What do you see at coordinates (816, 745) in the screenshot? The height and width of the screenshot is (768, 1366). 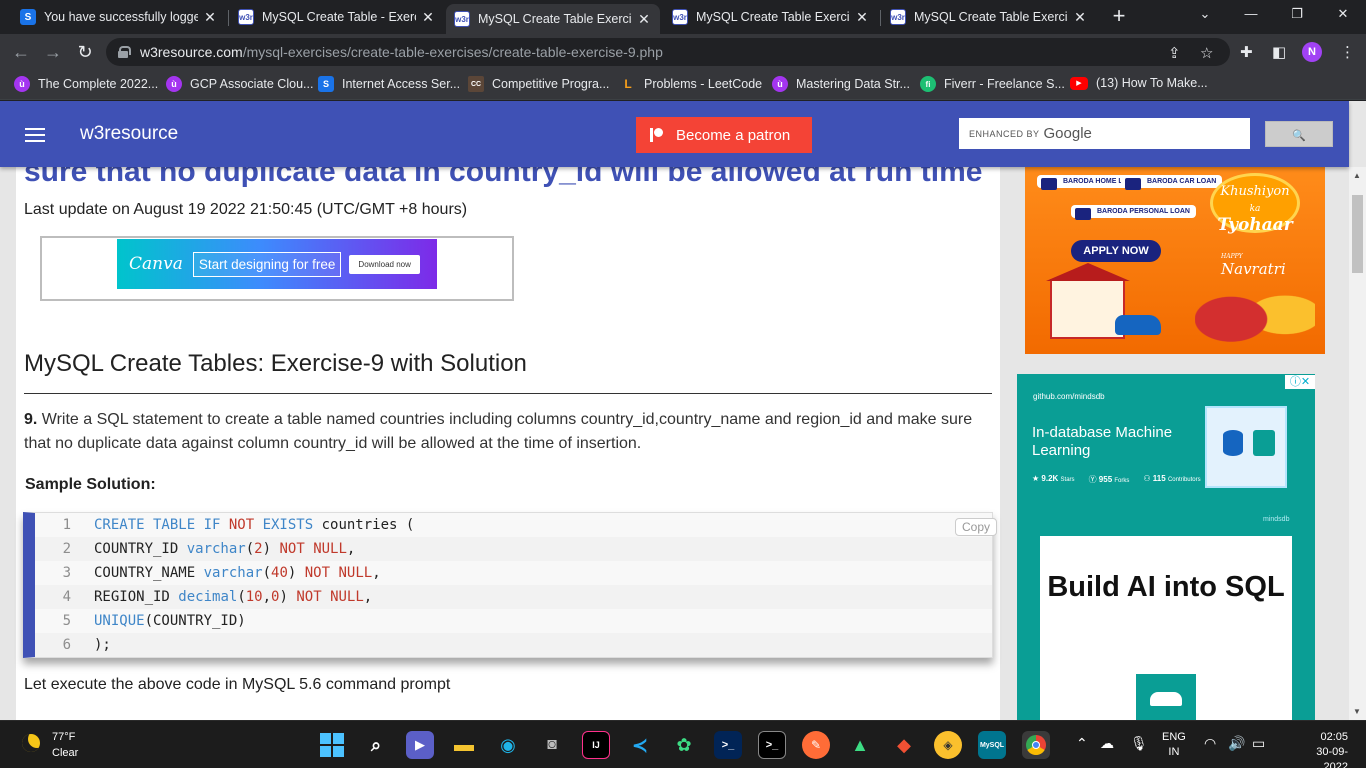 I see `postman-icon: ✎` at bounding box center [816, 745].